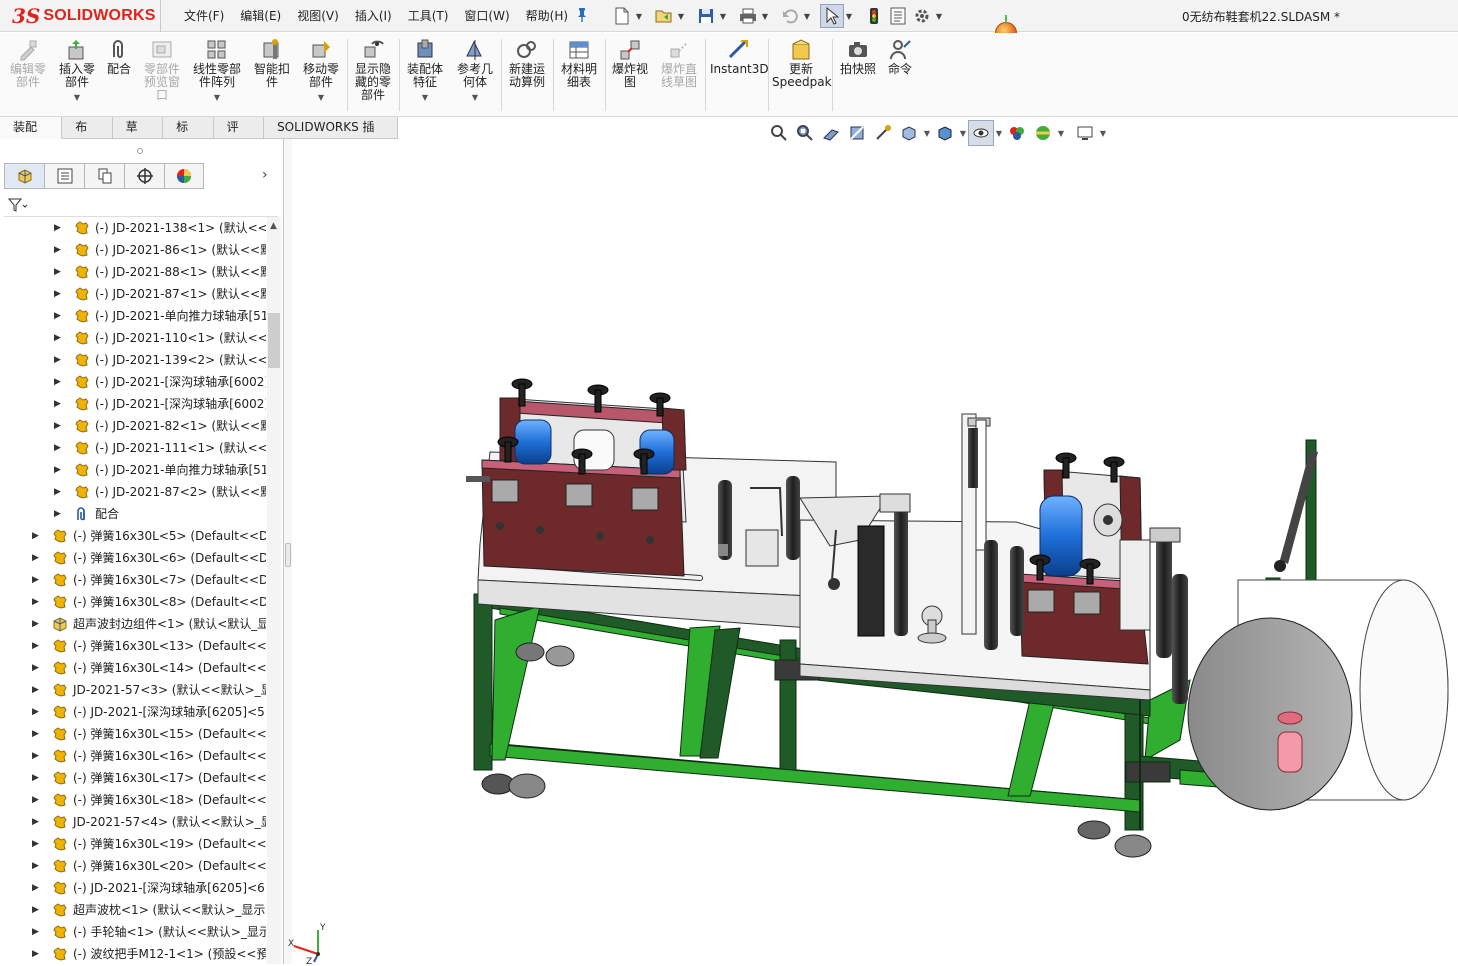  Describe the element at coordinates (133, 426) in the screenshot. I see `tree-row: ▶ (-) JD-2021-82<1> (默认<<默` at that location.